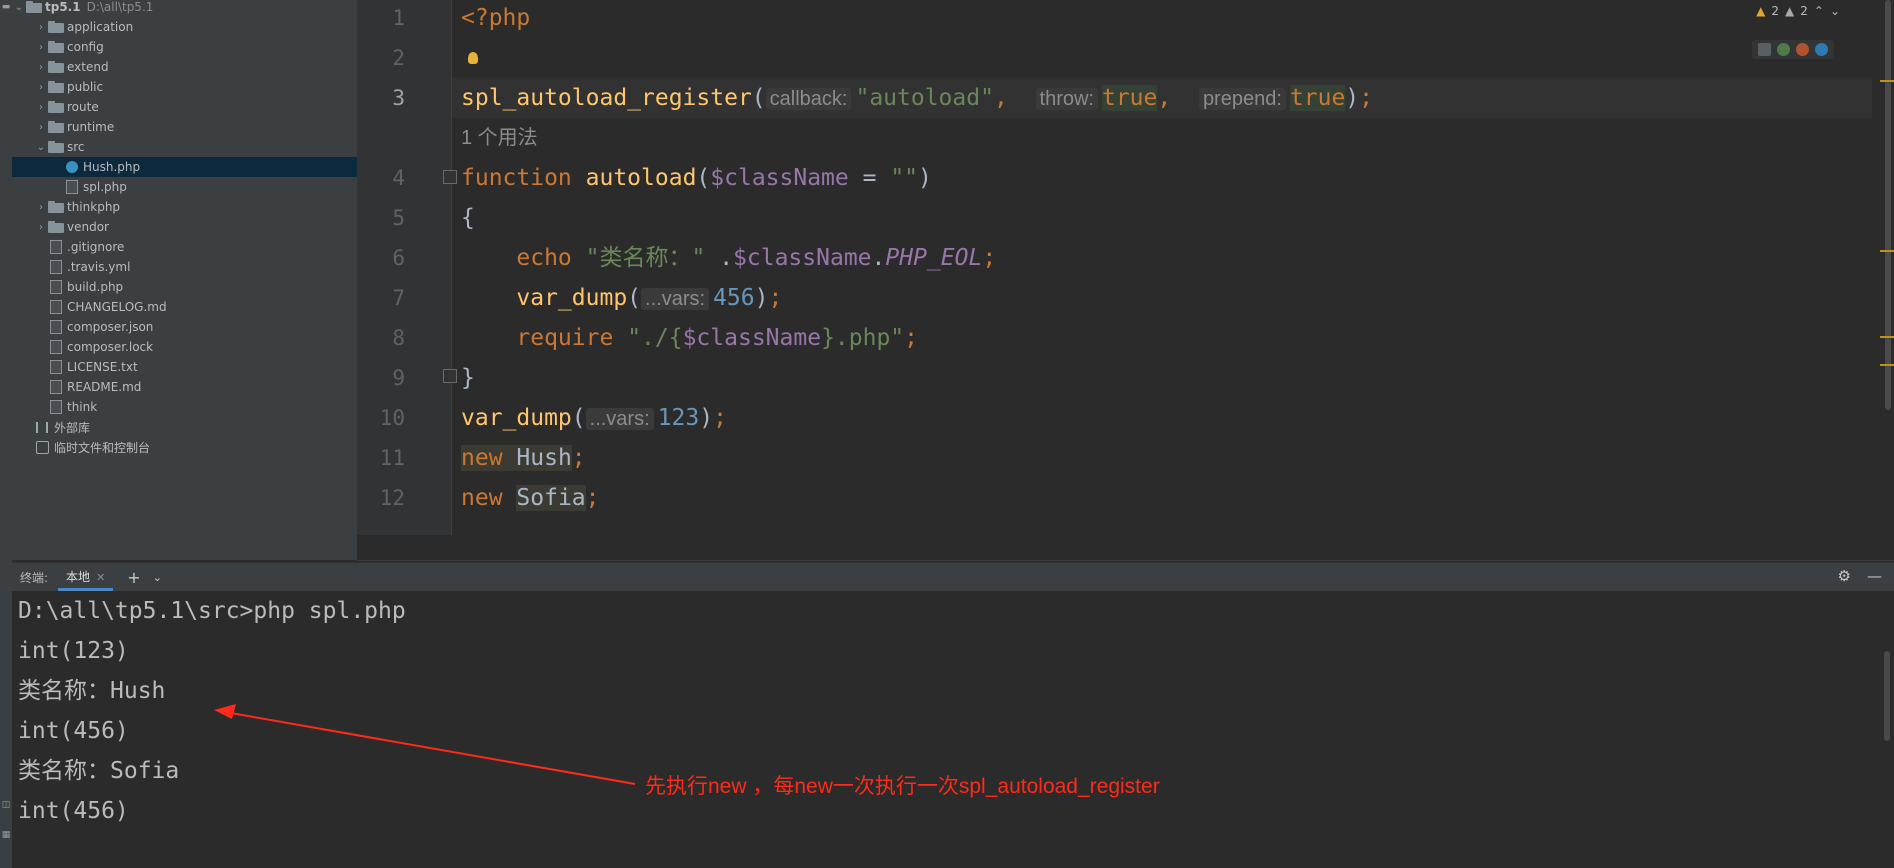 Image resolution: width=1894 pixels, height=868 pixels. What do you see at coordinates (184, 347) in the screenshot?
I see `tree-item: composer.lock` at bounding box center [184, 347].